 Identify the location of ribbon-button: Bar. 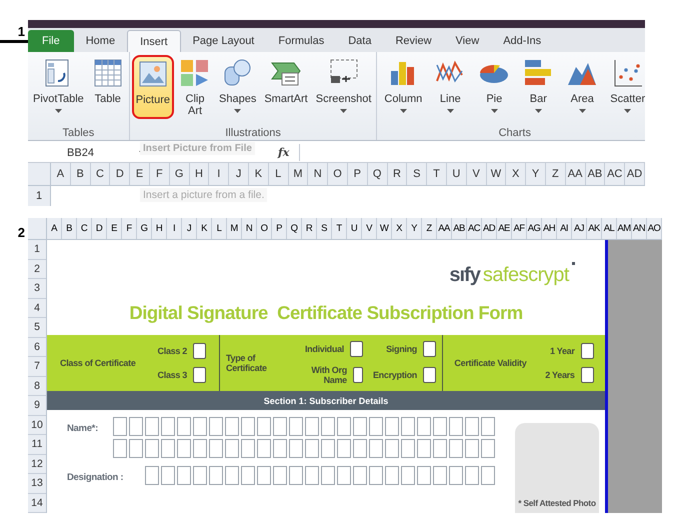
(538, 87).